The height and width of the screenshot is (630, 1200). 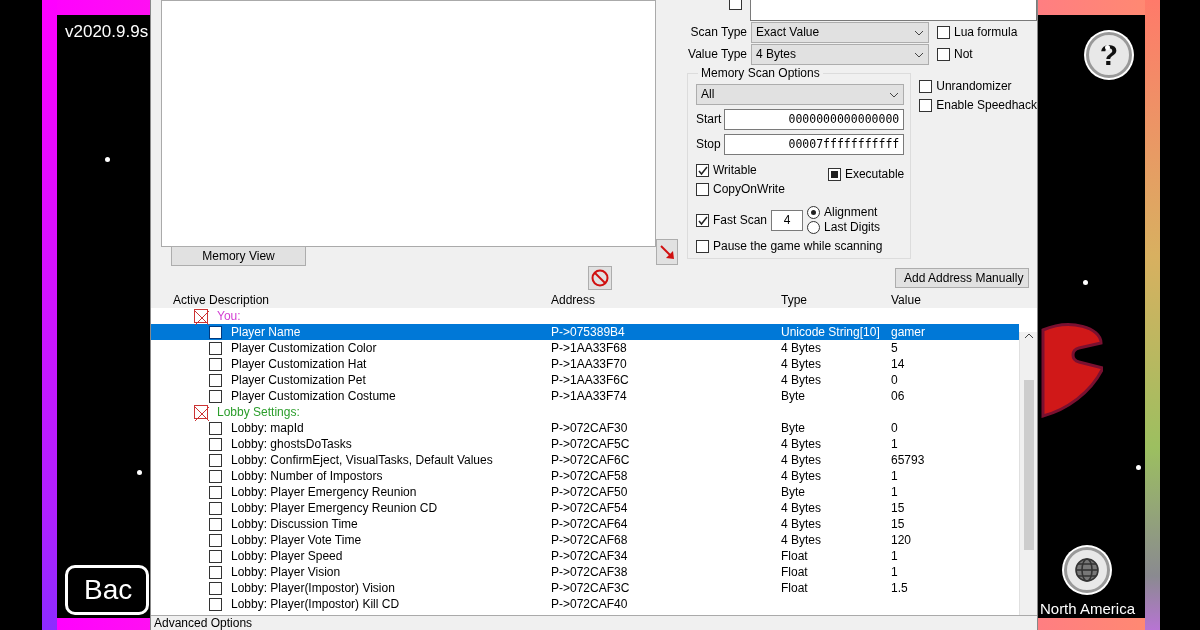 What do you see at coordinates (831, 332) in the screenshot?
I see `type-cell-text: Unicode String[10]` at bounding box center [831, 332].